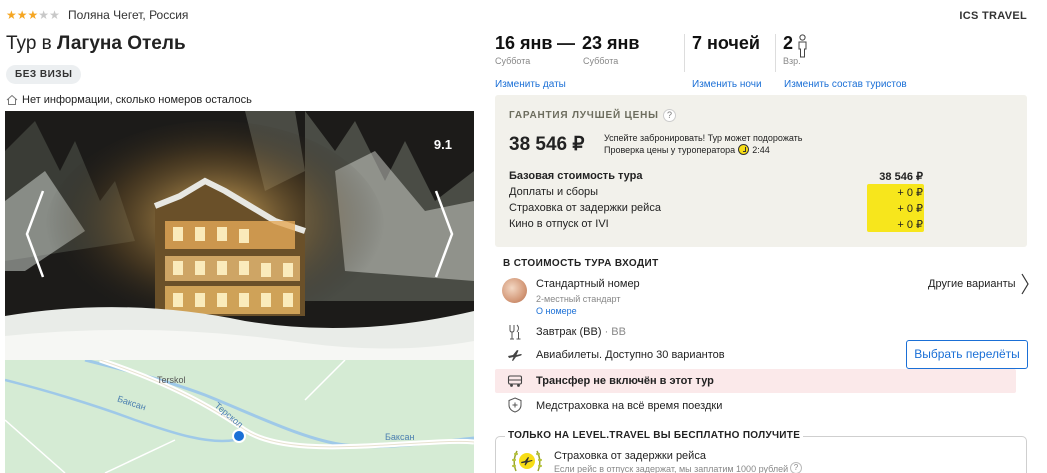 The image size is (1047, 473). What do you see at coordinates (442, 144) in the screenshot?
I see `hotel-rating: 9.1` at bounding box center [442, 144].